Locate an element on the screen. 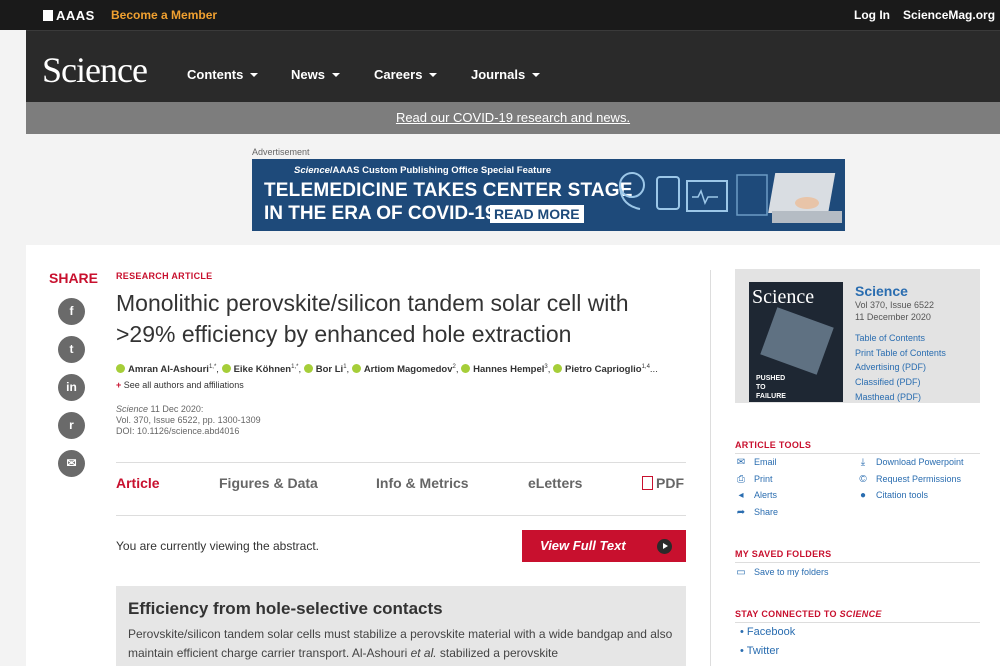 This screenshot has height=666, width=1000. author-name: Amran Al-Ashouri is located at coordinates (168, 369).